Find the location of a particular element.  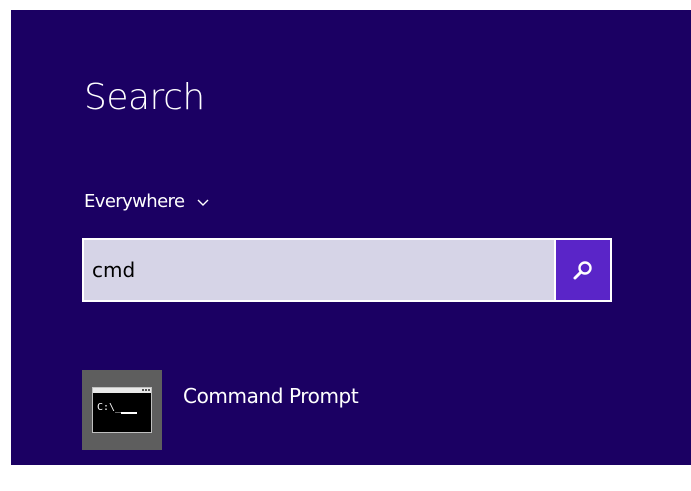

magnifier-icon is located at coordinates (582, 270).